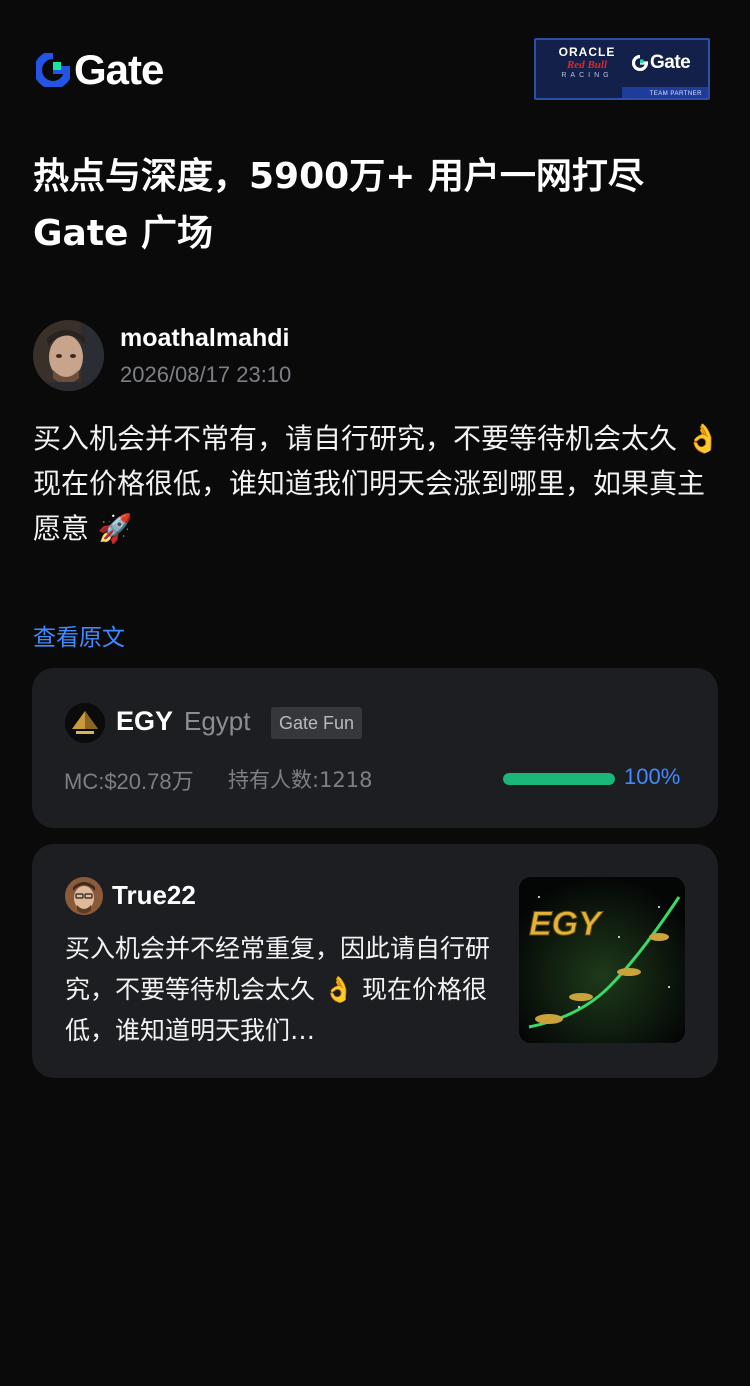 The image size is (750, 1386). I want to click on logo-text: Gate, so click(119, 69).